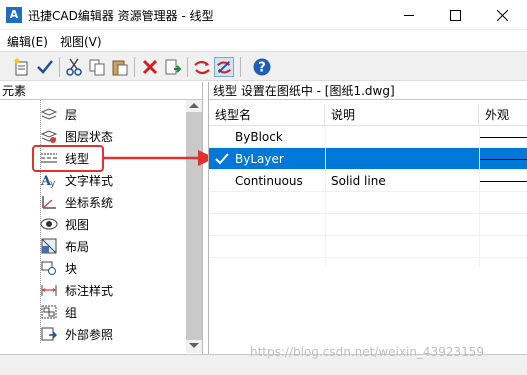 The image size is (527, 375). I want to click on app-icon: A, so click(14, 15).